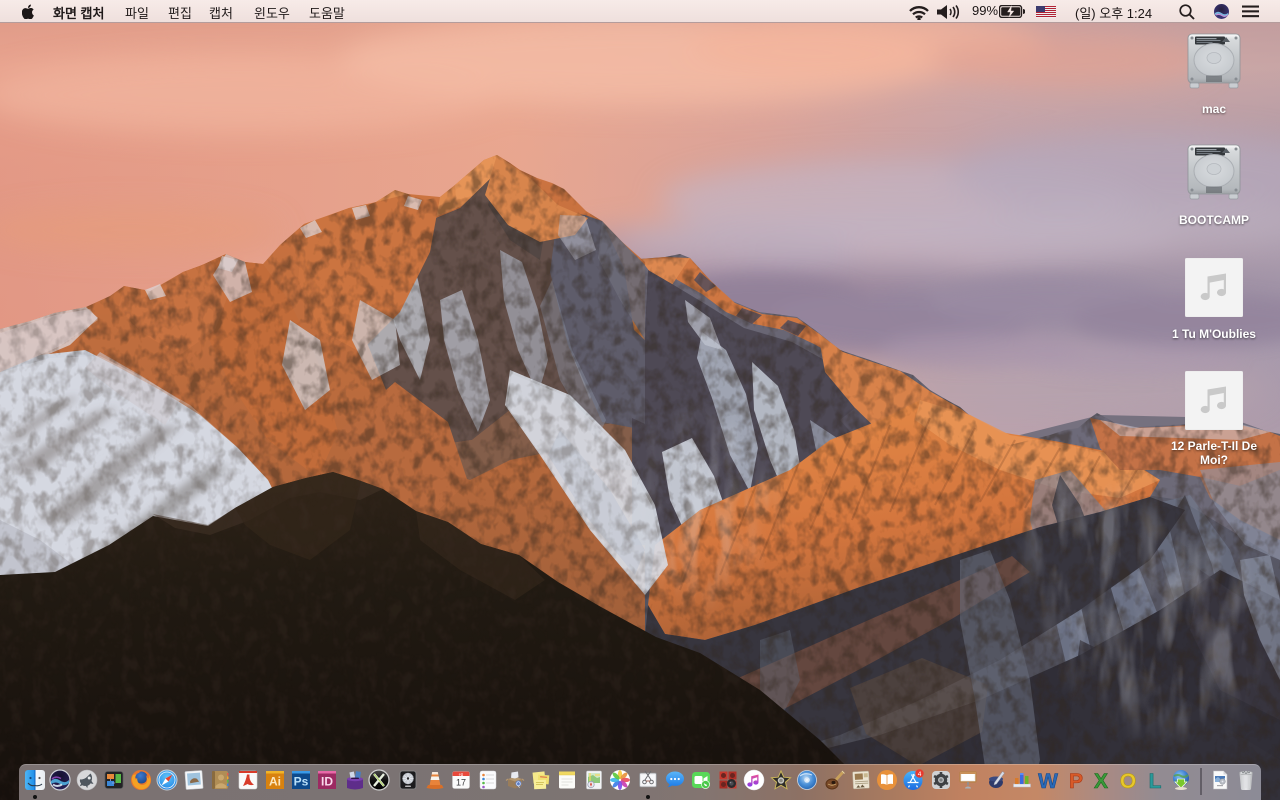 The height and width of the screenshot is (800, 1280). Describe the element at coordinates (461, 783) in the screenshot. I see `svg-text: 17` at that location.